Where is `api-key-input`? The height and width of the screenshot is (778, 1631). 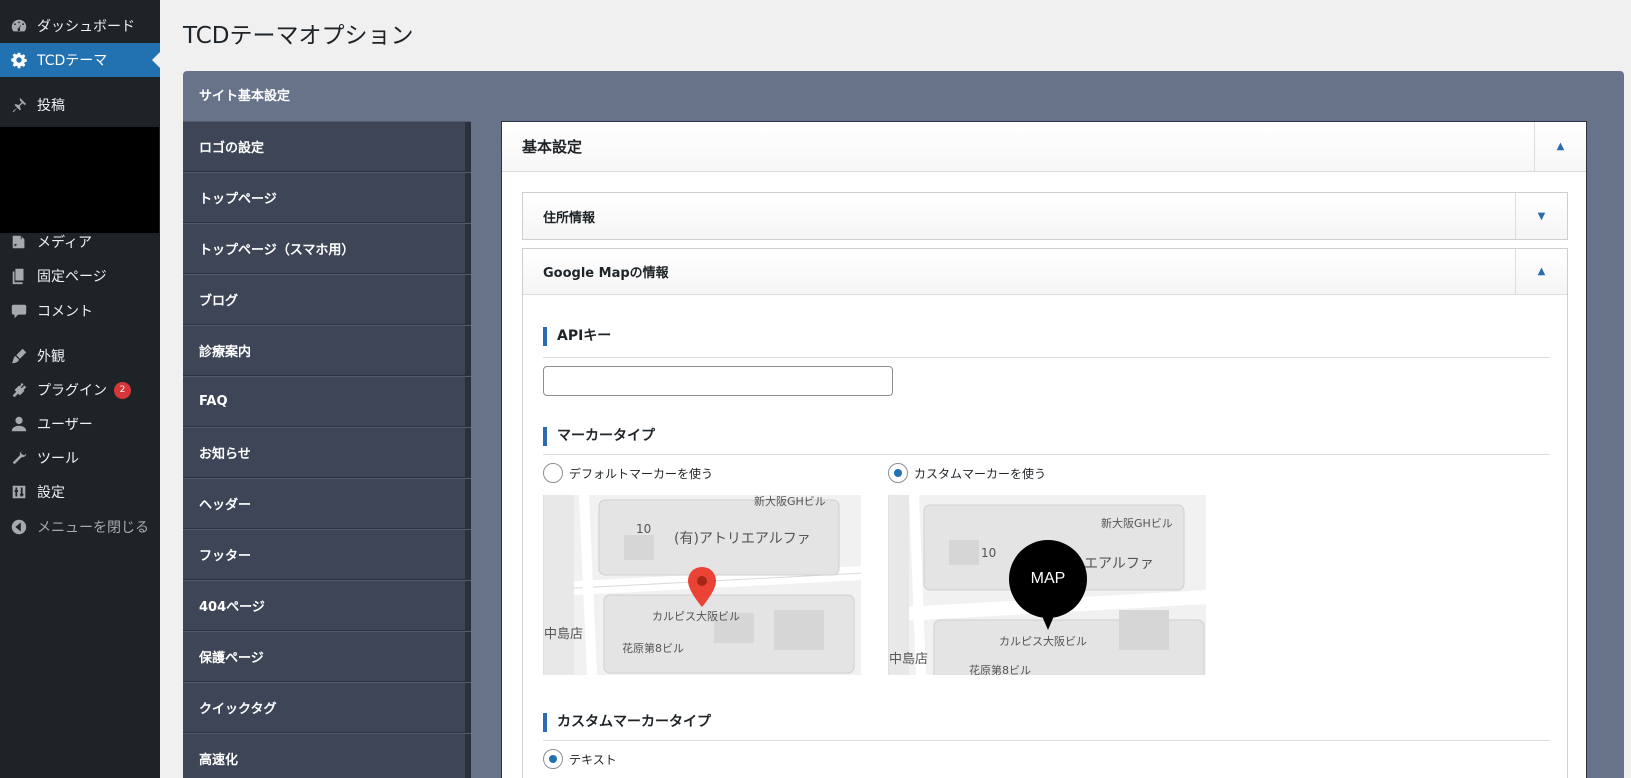 api-key-input is located at coordinates (718, 381).